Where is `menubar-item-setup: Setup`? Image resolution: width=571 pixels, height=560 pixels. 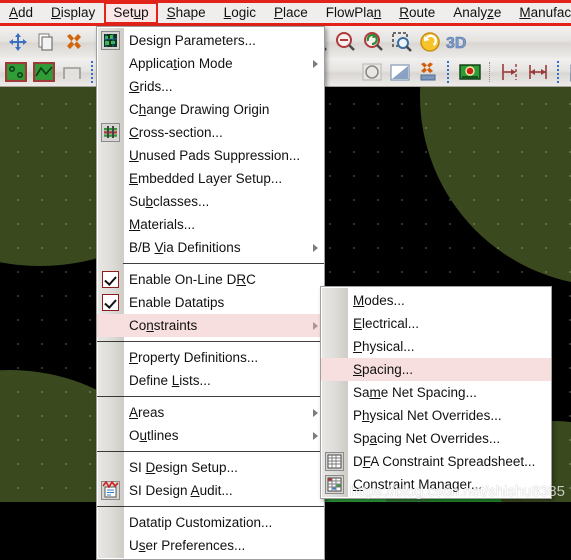
menubar-item-setup: Setup is located at coordinates (131, 13).